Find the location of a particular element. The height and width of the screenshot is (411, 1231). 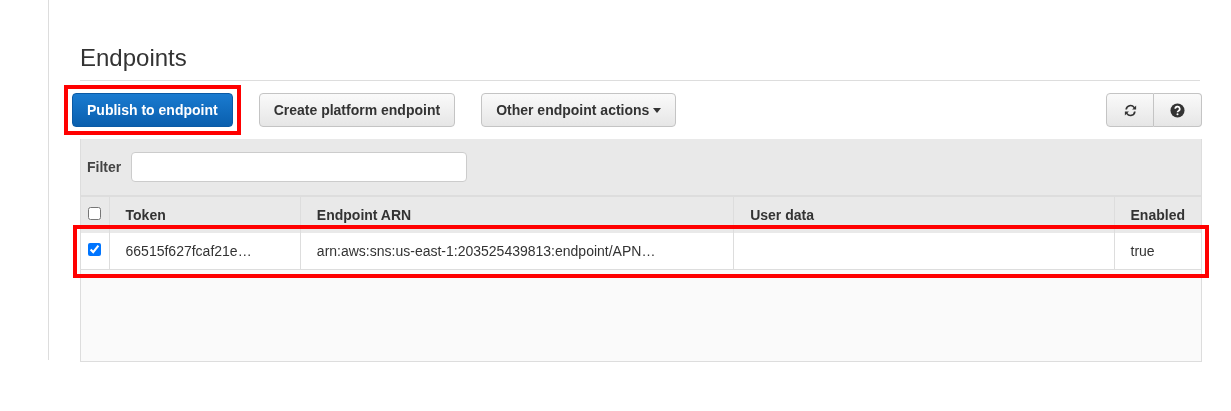

help-icon is located at coordinates (1177, 110).